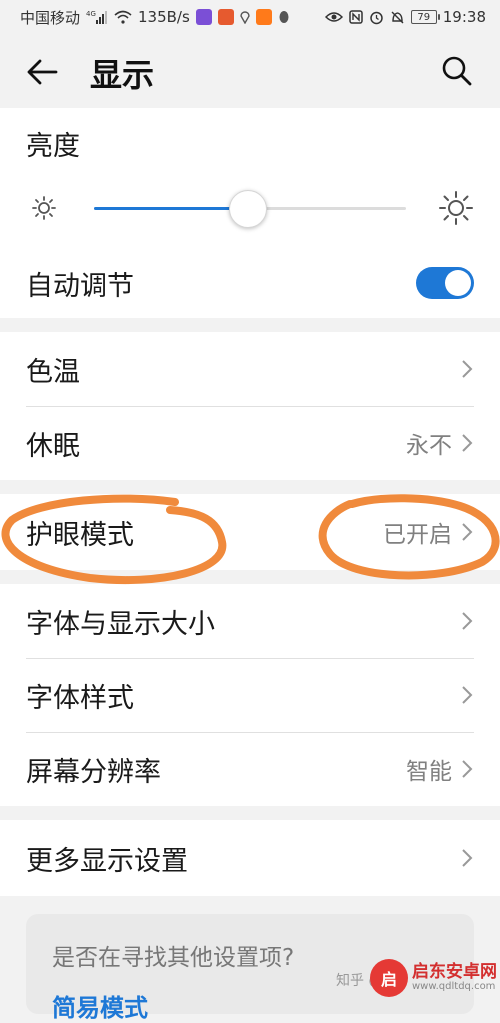 The height and width of the screenshot is (1023, 500). What do you see at coordinates (250, 283) in the screenshot?
I see `auto-adjust-row: 自动调节` at bounding box center [250, 283].